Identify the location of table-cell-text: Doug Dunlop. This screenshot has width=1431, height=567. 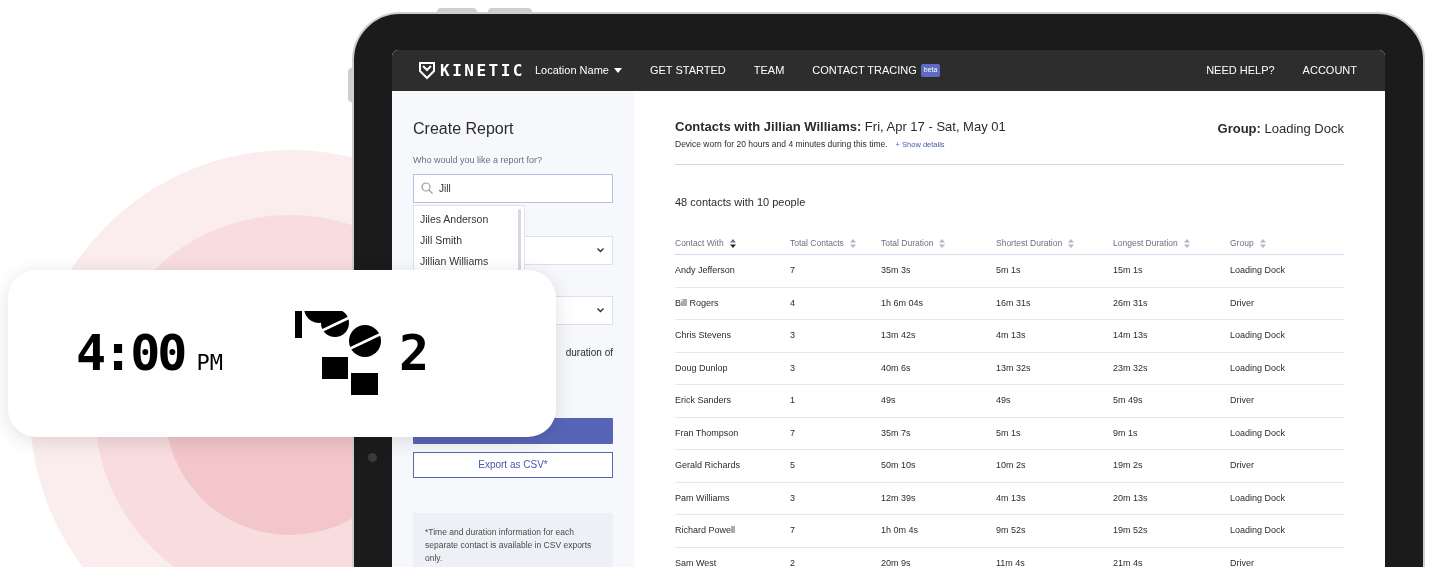
(702, 368).